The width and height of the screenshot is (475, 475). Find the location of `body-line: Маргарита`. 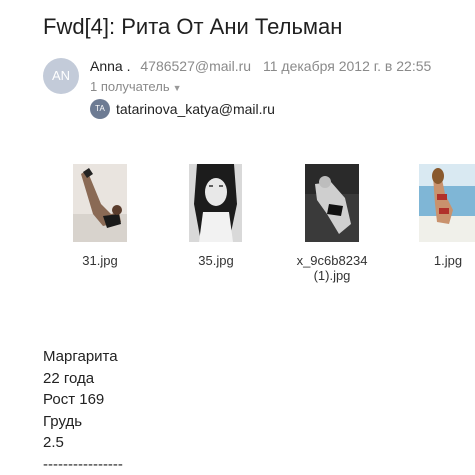

body-line: Маргарита is located at coordinates (83, 357).